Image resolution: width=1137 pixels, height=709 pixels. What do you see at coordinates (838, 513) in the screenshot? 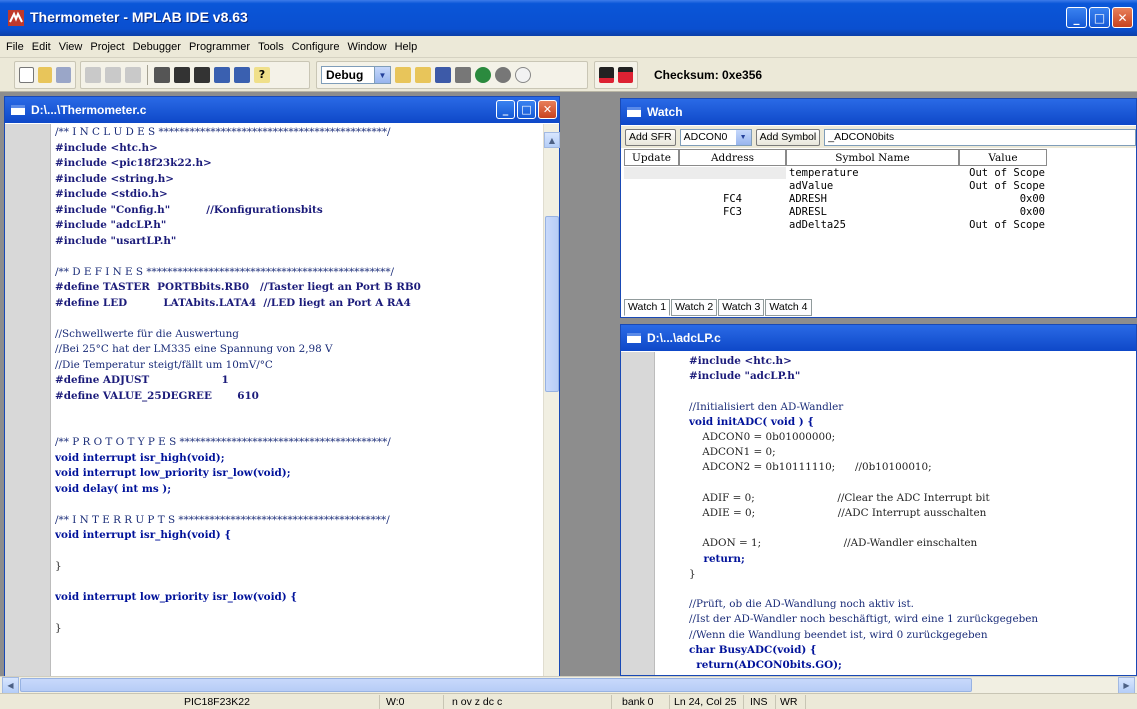
I see `code-line: ADIE = 0; //ADC Interrupt ausschalten` at bounding box center [838, 513].